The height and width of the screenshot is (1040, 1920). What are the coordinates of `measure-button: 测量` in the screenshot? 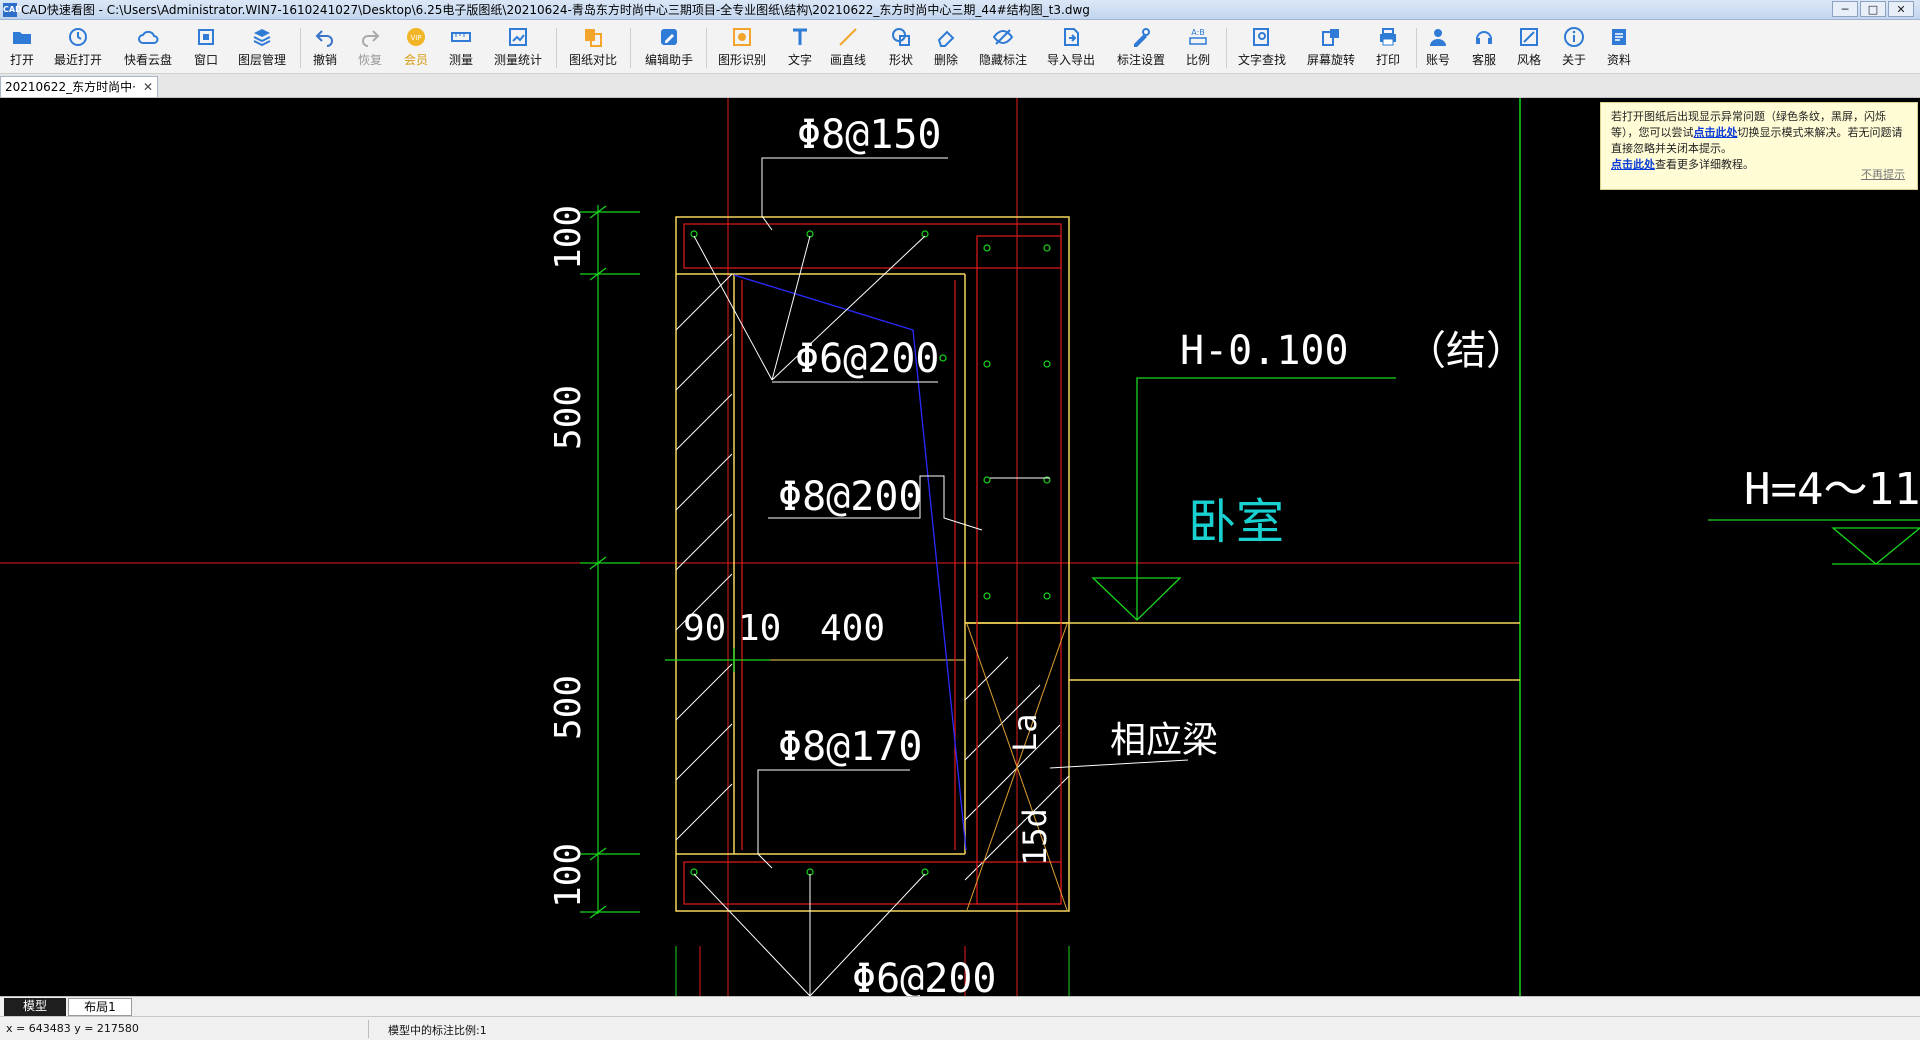 It's located at (461, 49).